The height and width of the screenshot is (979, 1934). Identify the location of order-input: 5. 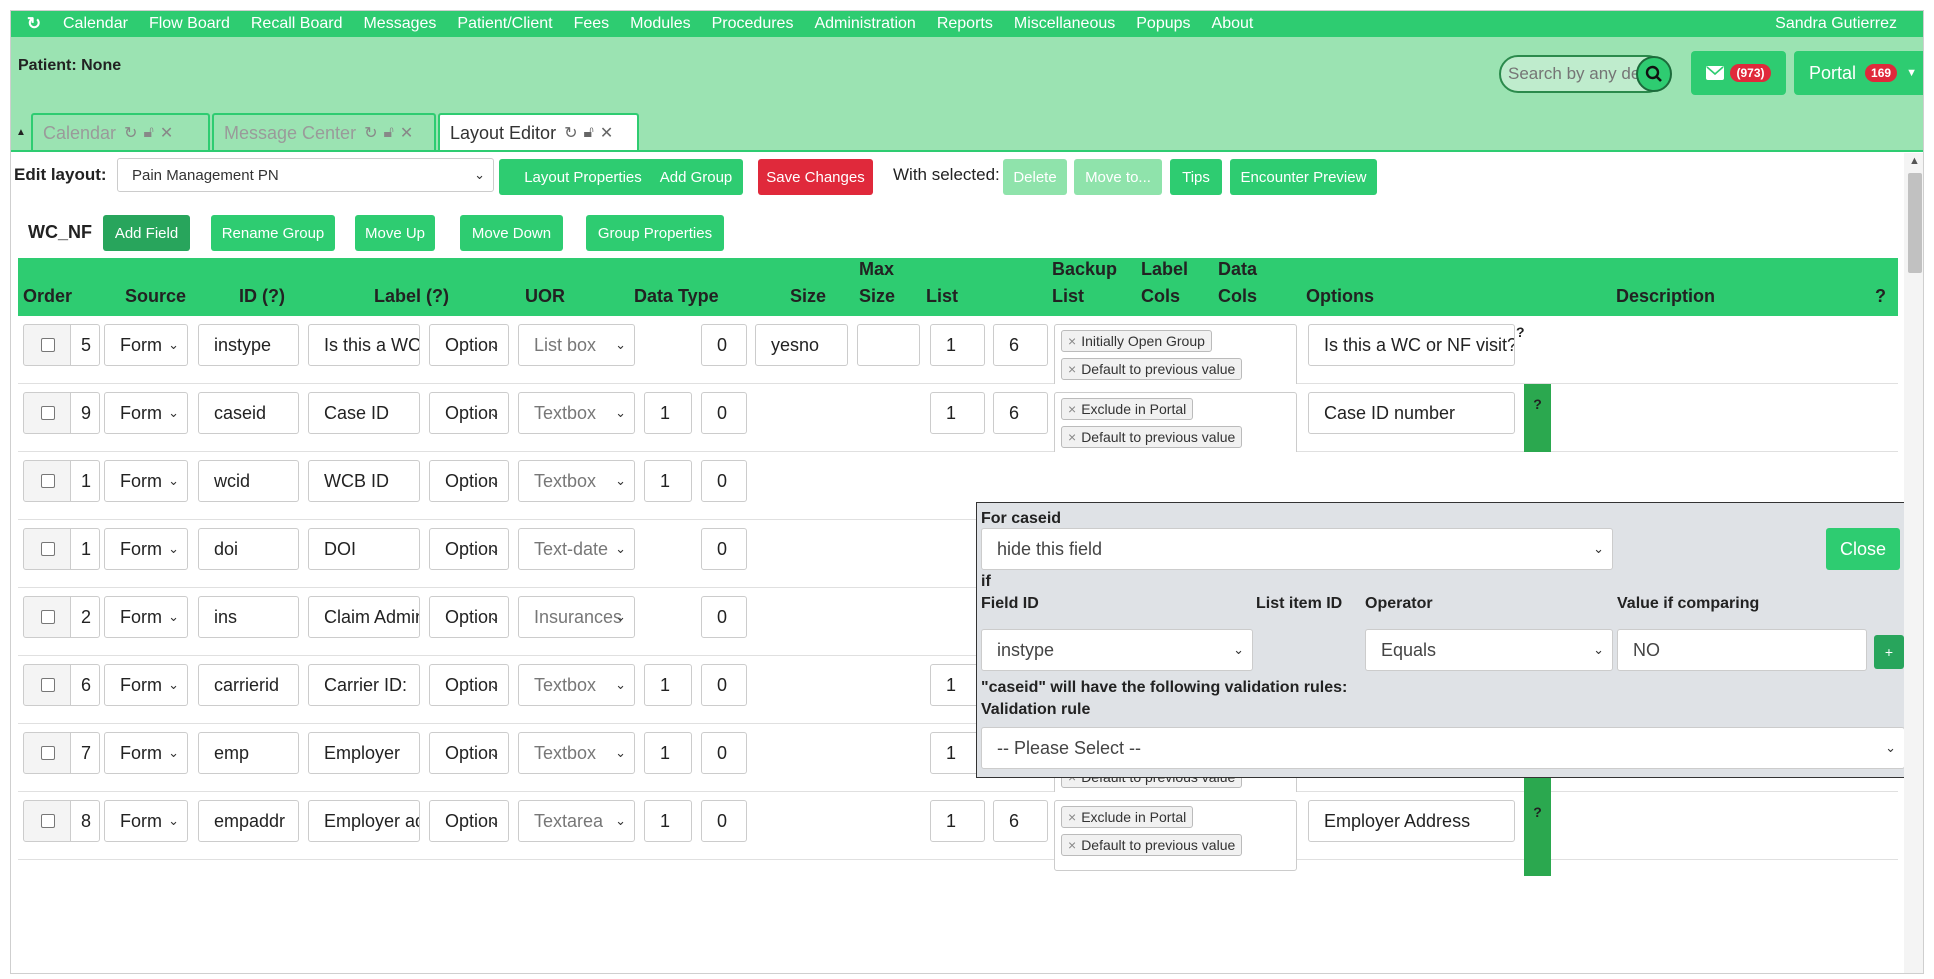
(85, 345).